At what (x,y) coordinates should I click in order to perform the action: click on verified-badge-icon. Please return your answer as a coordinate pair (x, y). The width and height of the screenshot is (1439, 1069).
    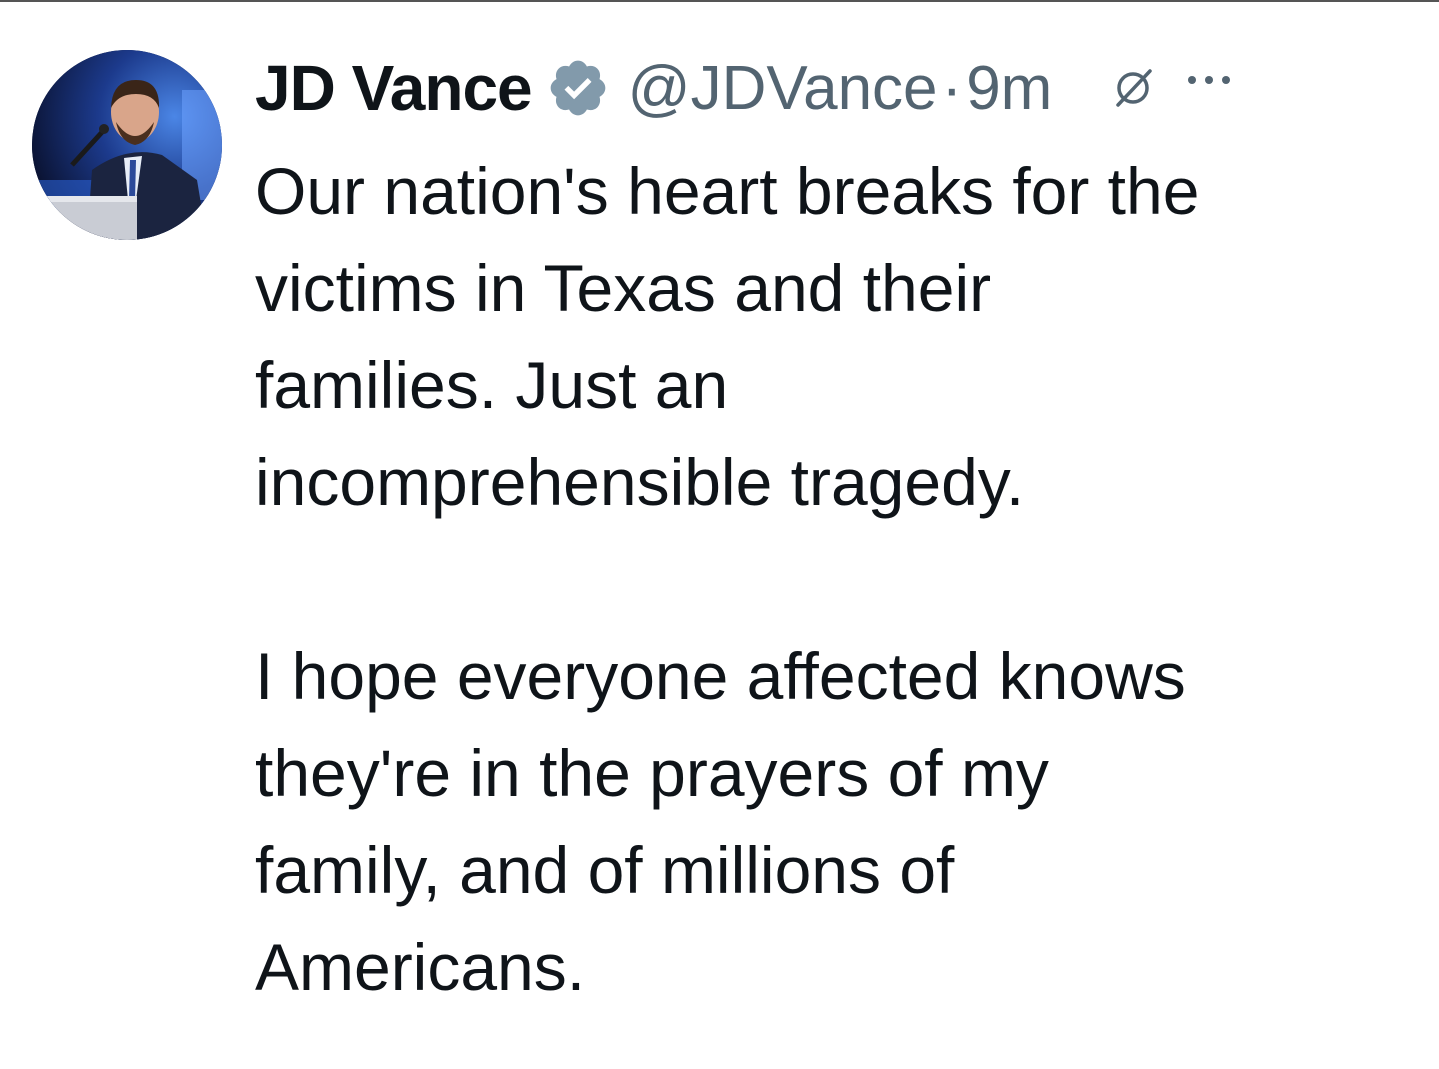
    Looking at the image, I should click on (578, 88).